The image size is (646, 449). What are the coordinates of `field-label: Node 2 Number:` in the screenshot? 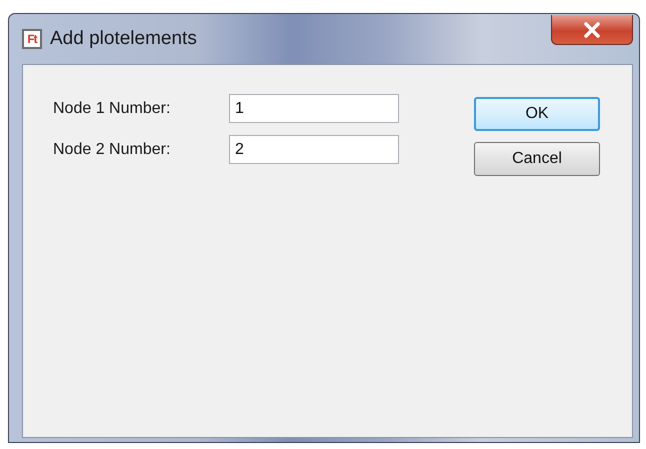 It's located at (112, 149).